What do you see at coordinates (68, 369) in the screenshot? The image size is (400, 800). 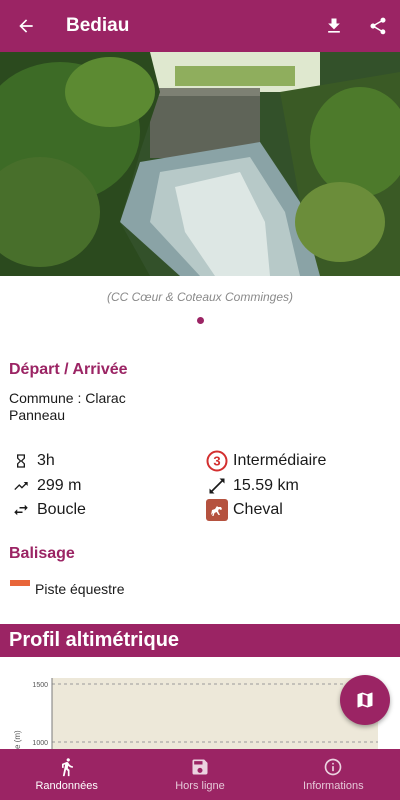 I see `departure-title: Départ / Arrivée` at bounding box center [68, 369].